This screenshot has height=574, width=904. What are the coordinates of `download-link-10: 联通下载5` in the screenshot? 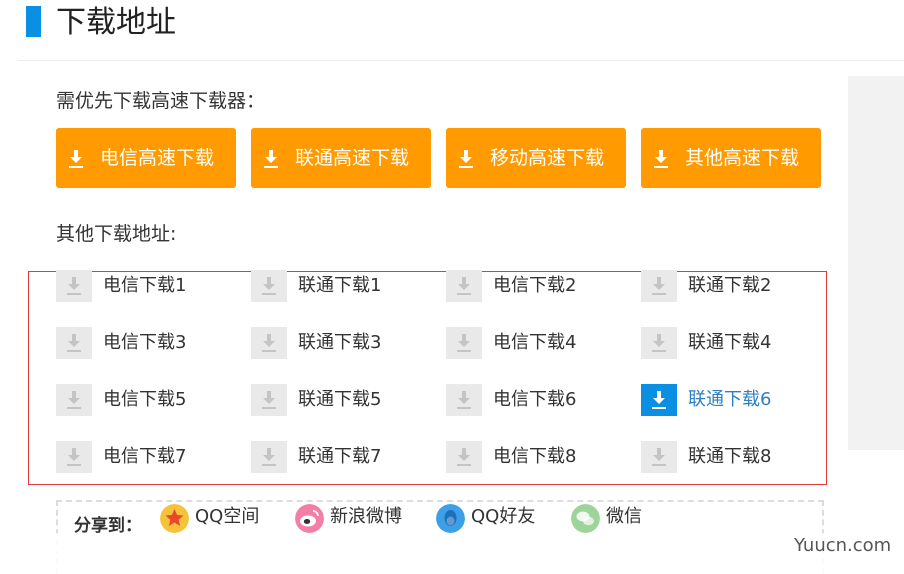 It's located at (341, 400).